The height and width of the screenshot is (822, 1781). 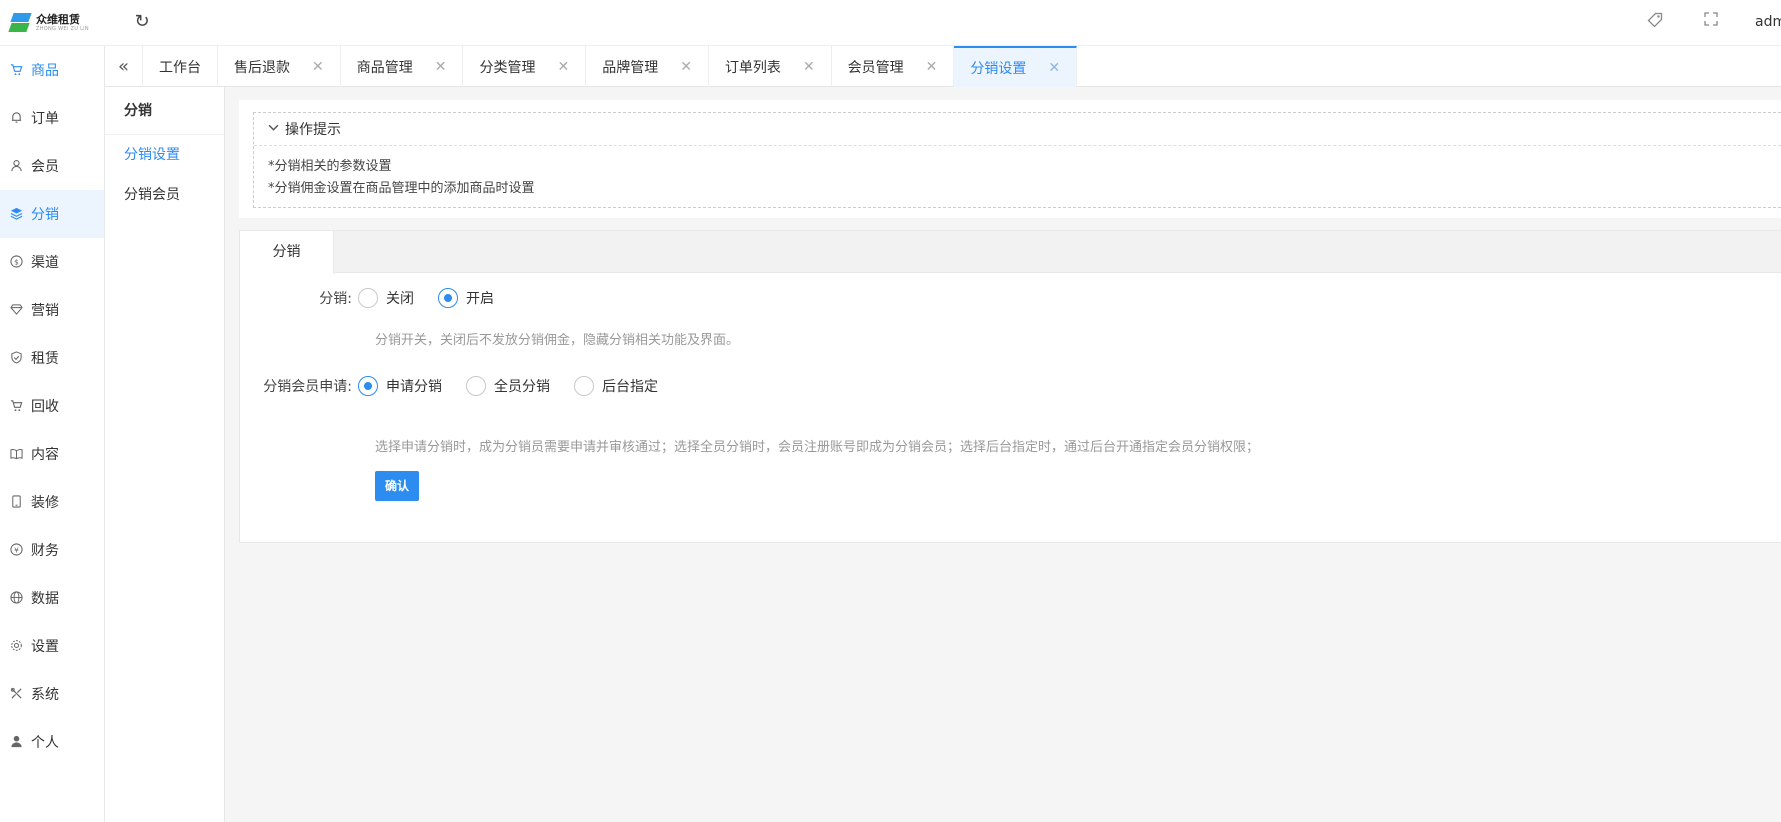 I want to click on diamond-icon, so click(x=16, y=310).